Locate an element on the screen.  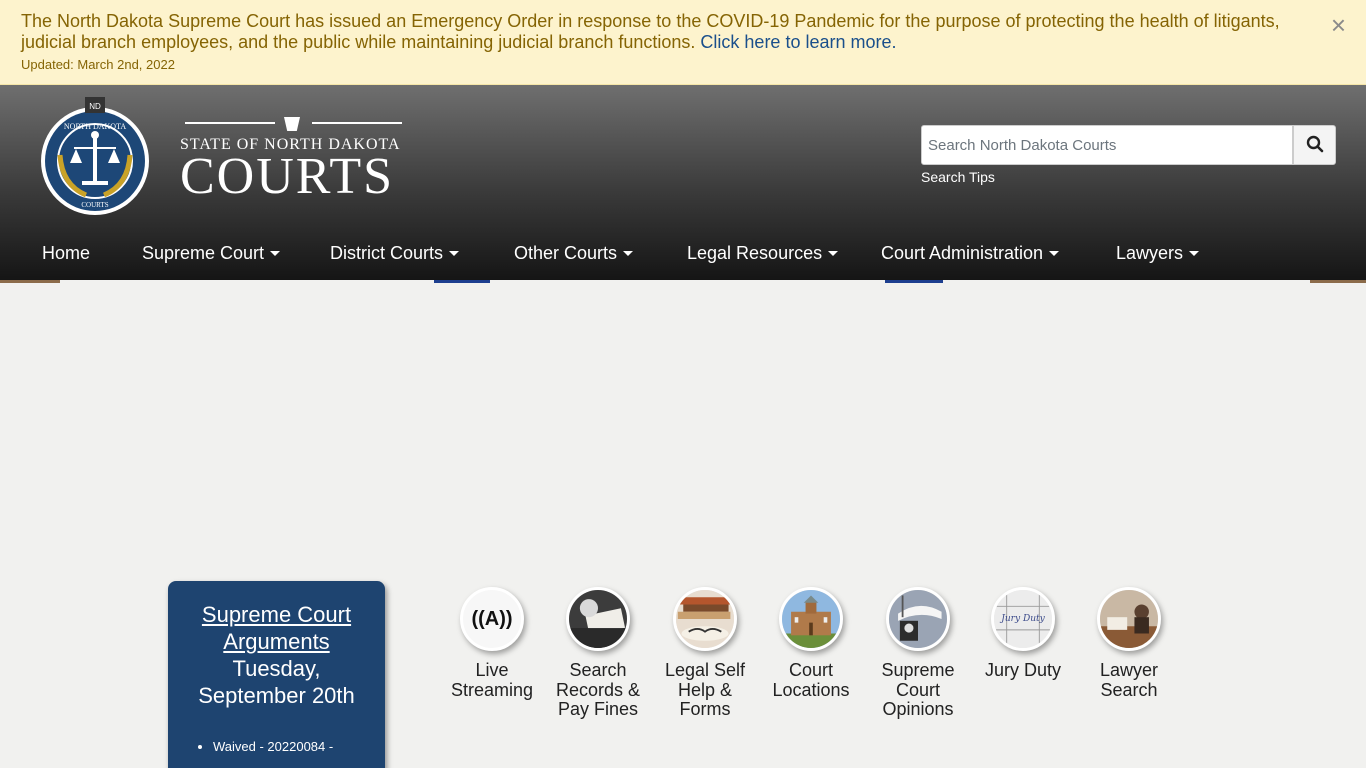
arguments-card-title: Supreme Court Arguments is located at coordinates (276, 628).